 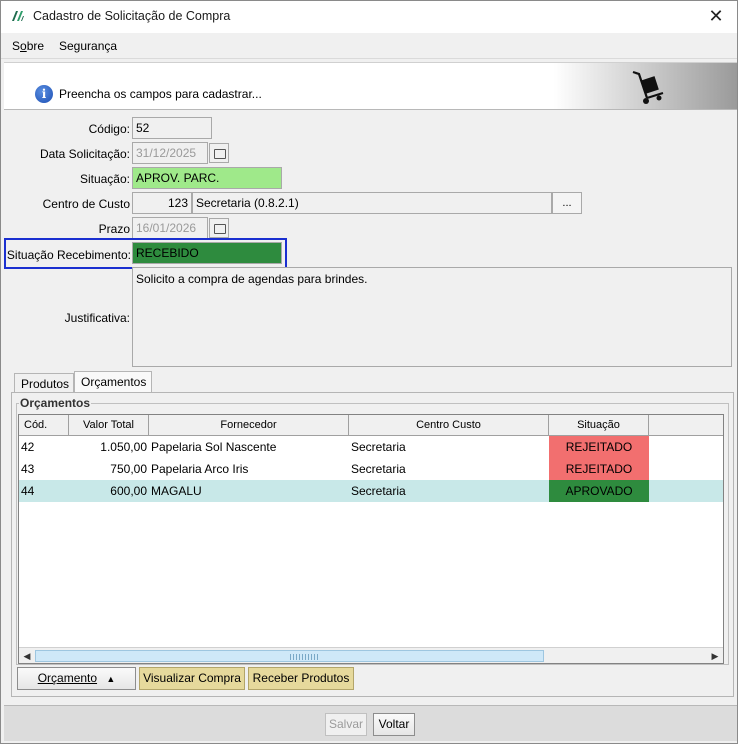 What do you see at coordinates (200, 469) in the screenshot?
I see `cell-fornecedor: Papelaria Arco Iris` at bounding box center [200, 469].